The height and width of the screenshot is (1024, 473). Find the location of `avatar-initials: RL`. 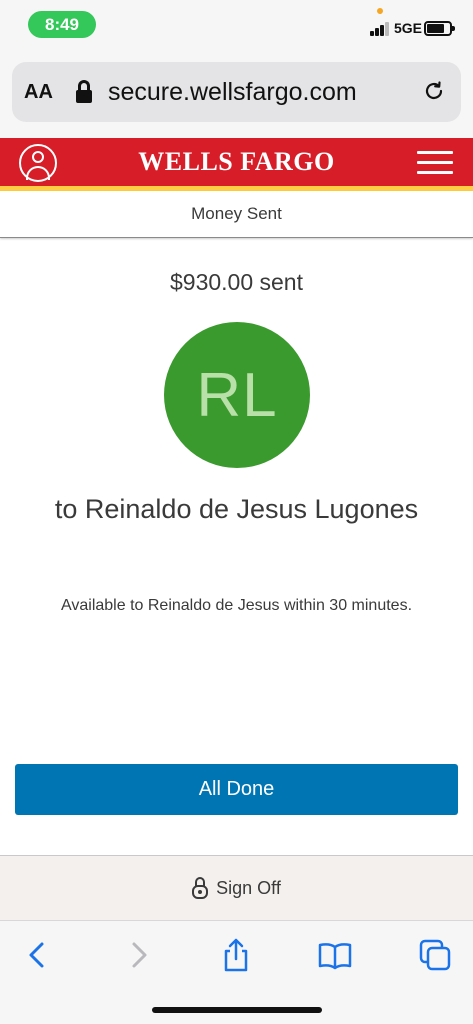

avatar-initials: RL is located at coordinates (237, 395).